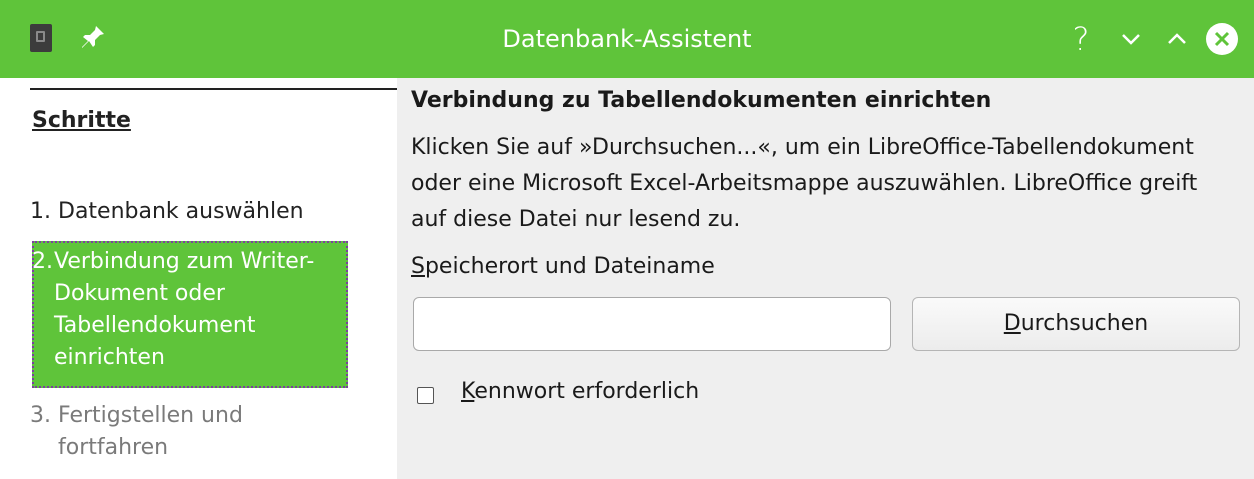 This screenshot has height=479, width=1254. I want to click on maximize-icon, so click(1177, 39).